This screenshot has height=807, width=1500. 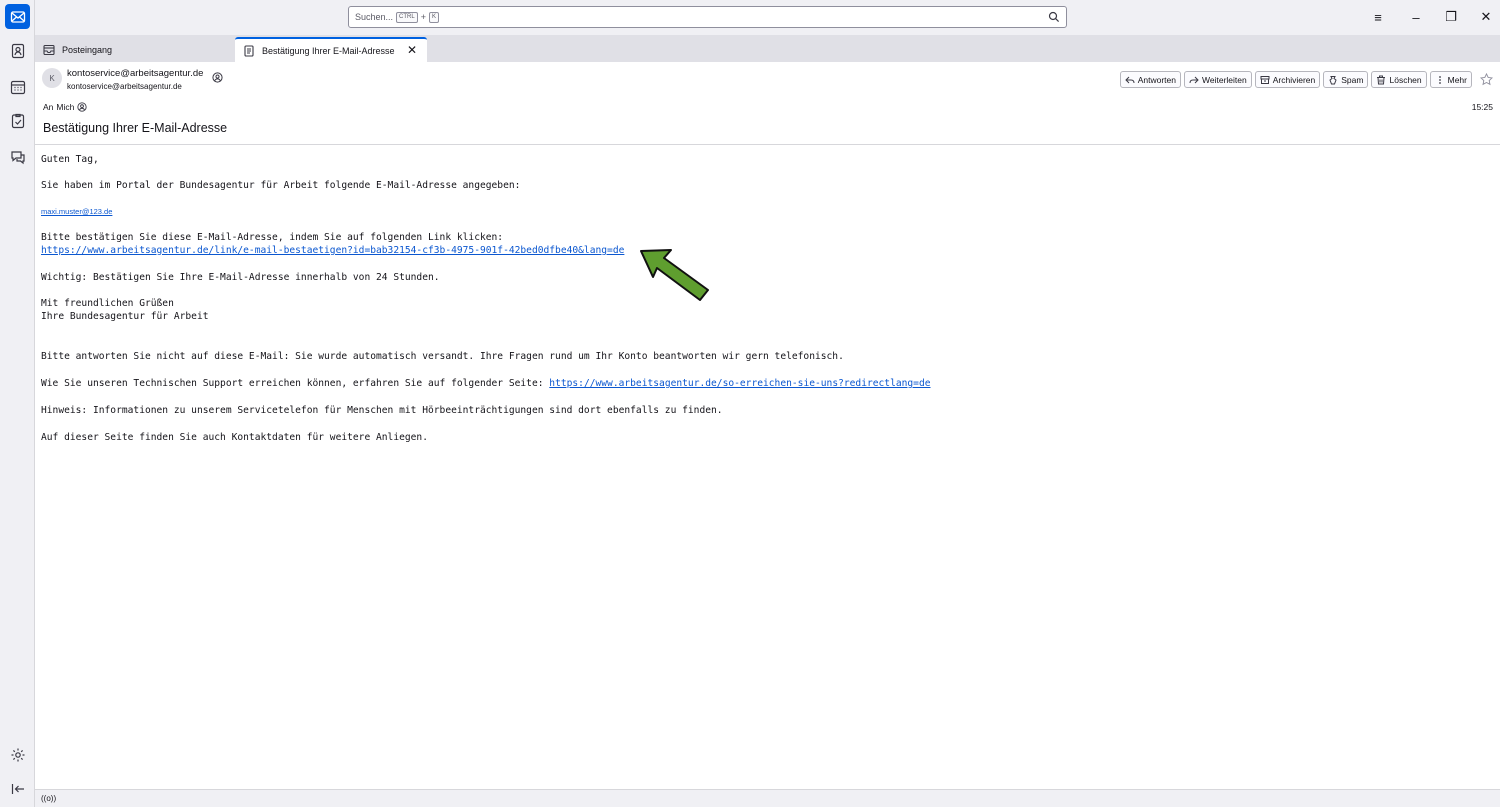 I want to click on forward-button: Weiterleiten, so click(x=1218, y=79).